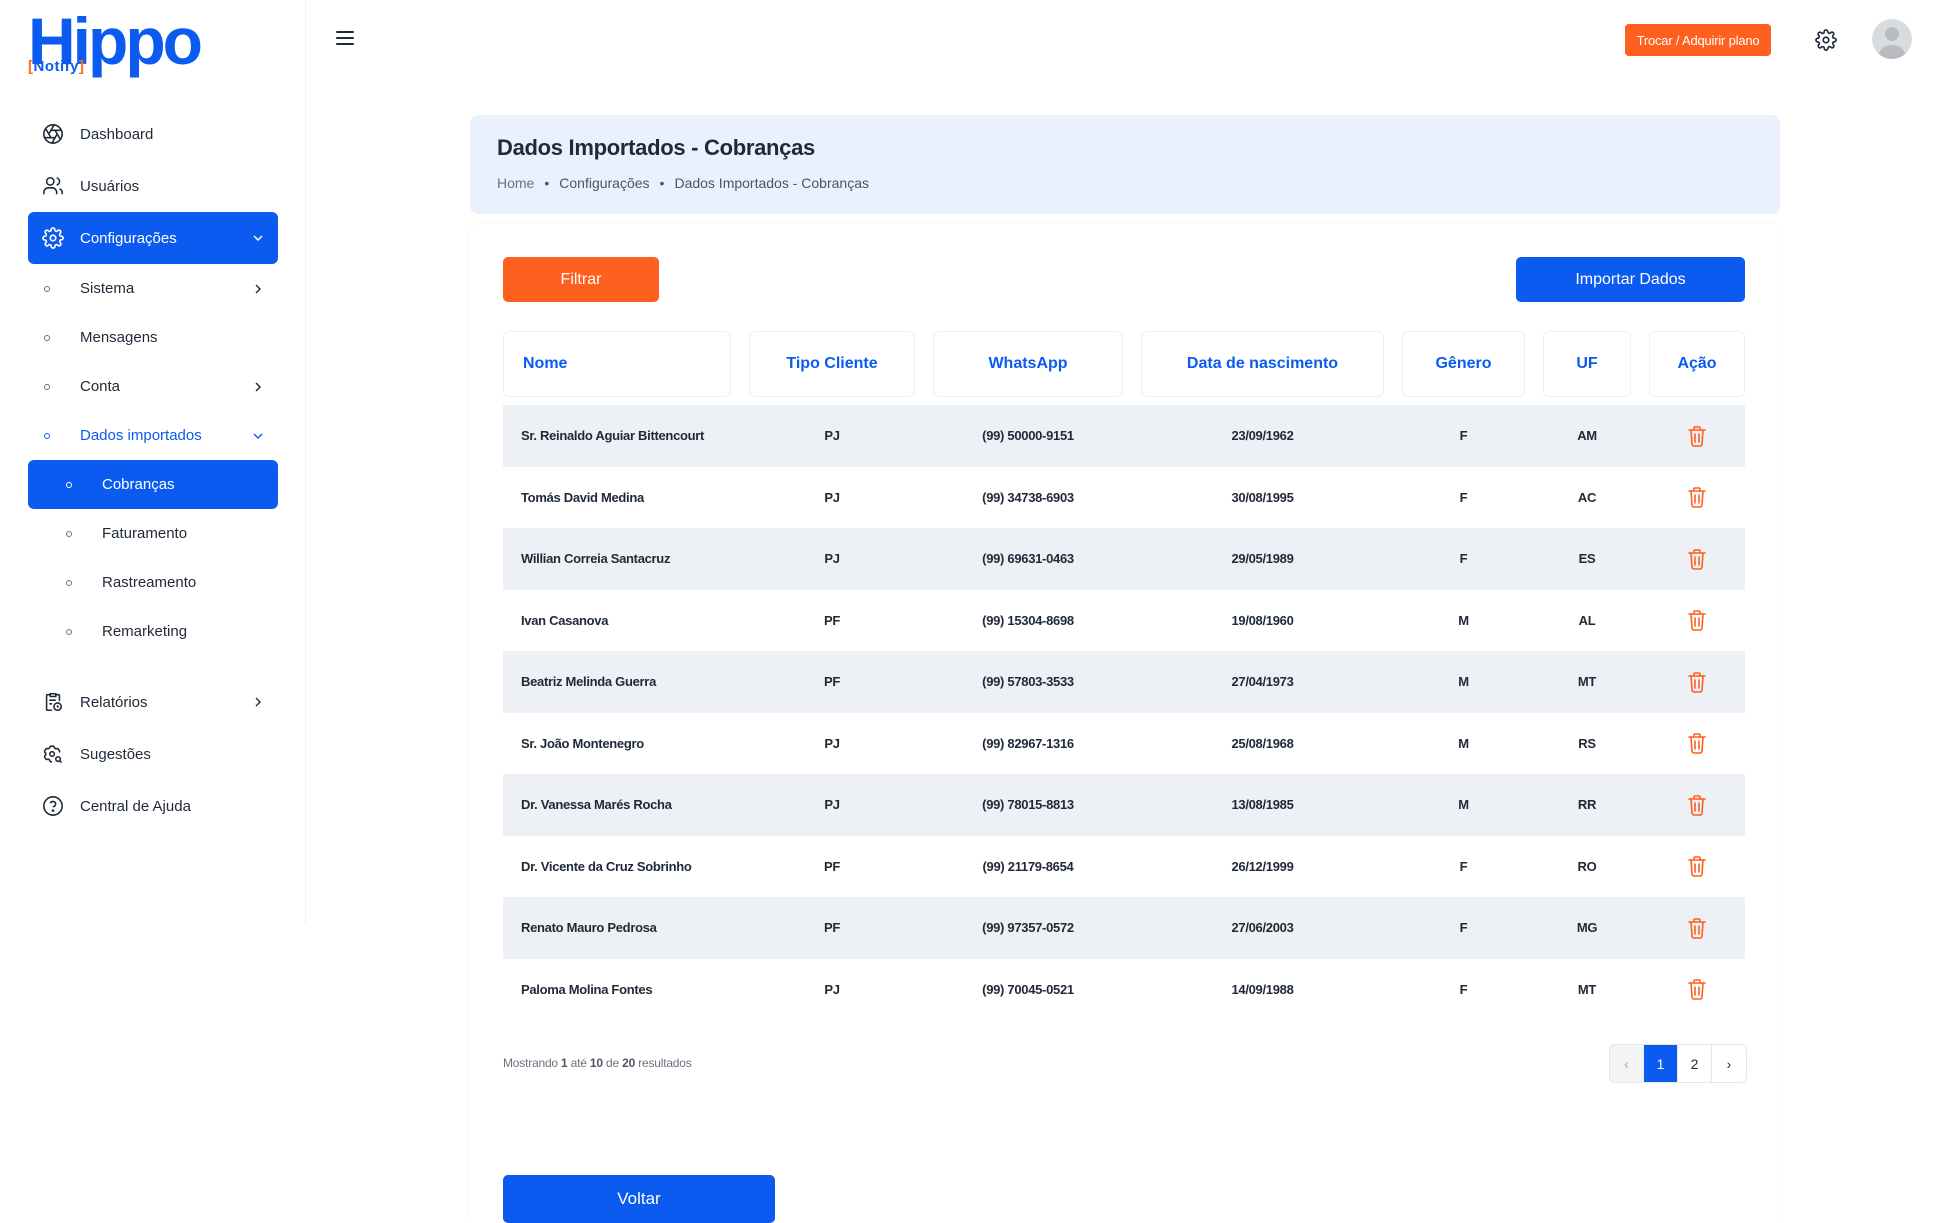 This screenshot has height=1223, width=1938. I want to click on sidebar-subitem-faturamento: Faturamento, so click(153, 533).